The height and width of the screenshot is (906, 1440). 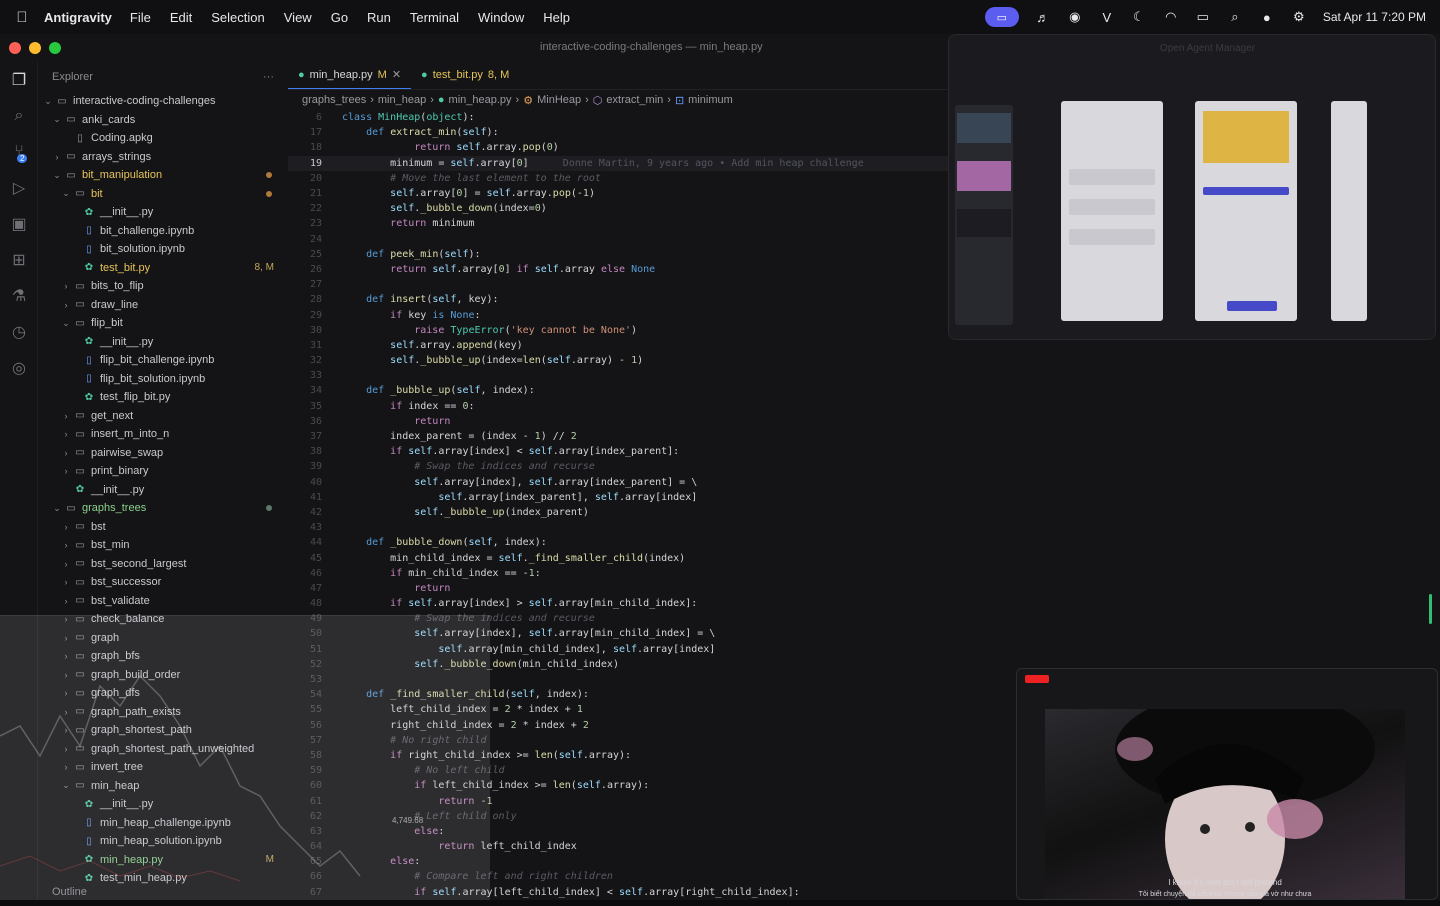 I want to click on close-window-button, so click(x=15, y=48).